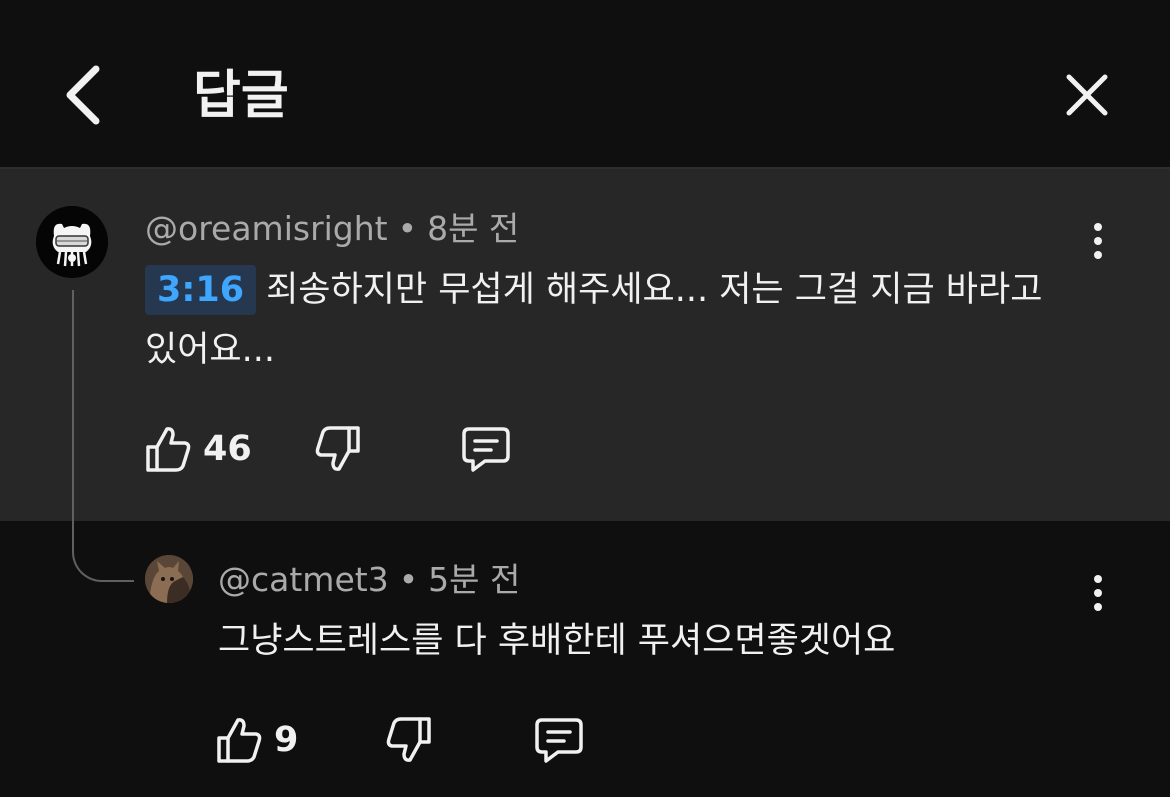  What do you see at coordinates (103, 436) in the screenshot?
I see `thread-connector` at bounding box center [103, 436].